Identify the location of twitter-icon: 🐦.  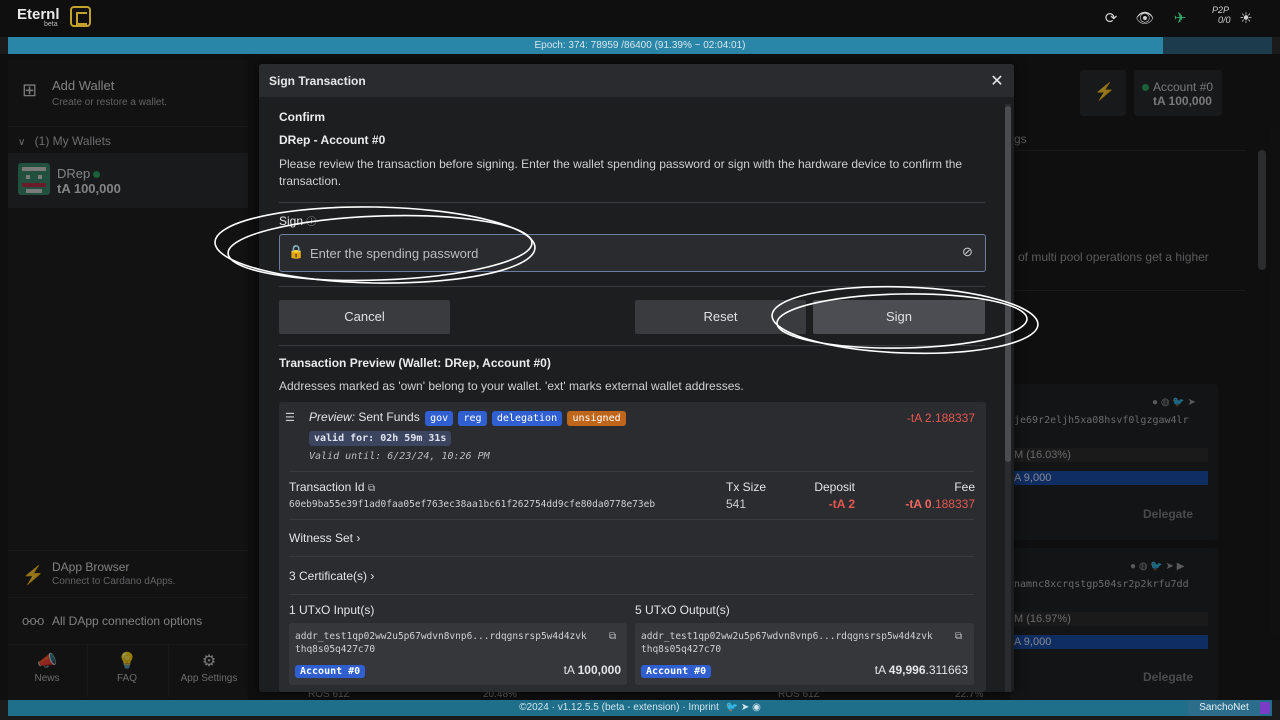
(732, 707).